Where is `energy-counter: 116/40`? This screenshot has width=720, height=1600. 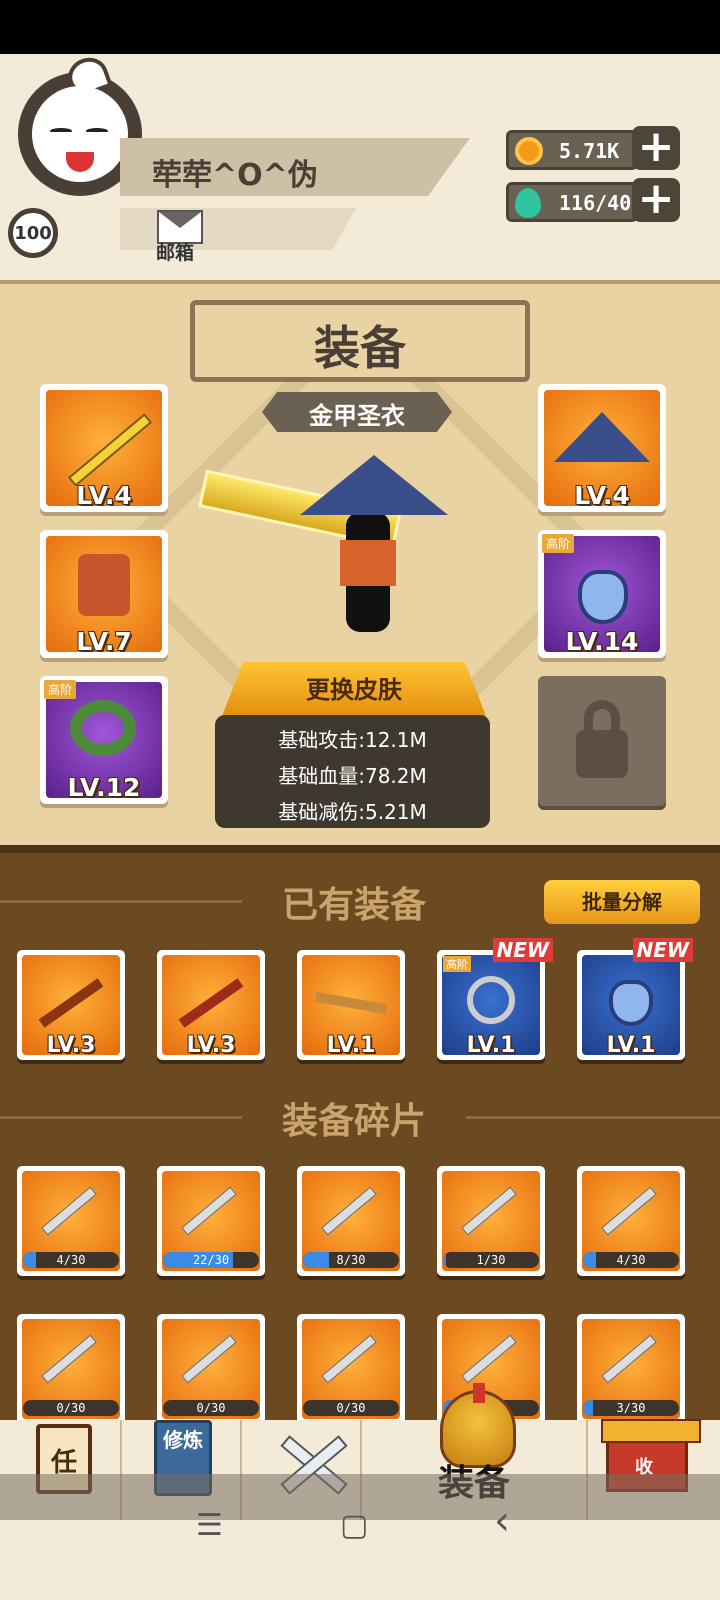 energy-counter: 116/40 is located at coordinates (572, 202).